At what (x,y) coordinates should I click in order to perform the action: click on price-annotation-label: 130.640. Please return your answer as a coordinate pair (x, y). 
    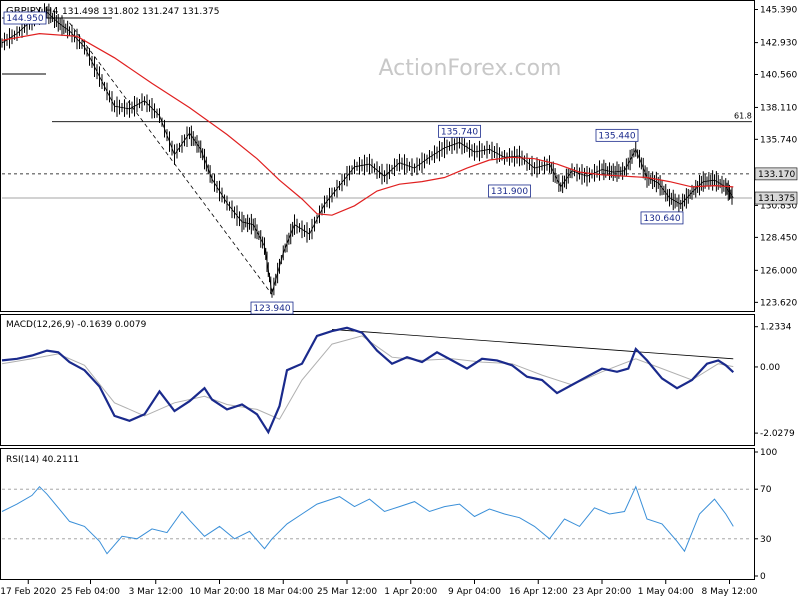
    Looking at the image, I should click on (661, 219).